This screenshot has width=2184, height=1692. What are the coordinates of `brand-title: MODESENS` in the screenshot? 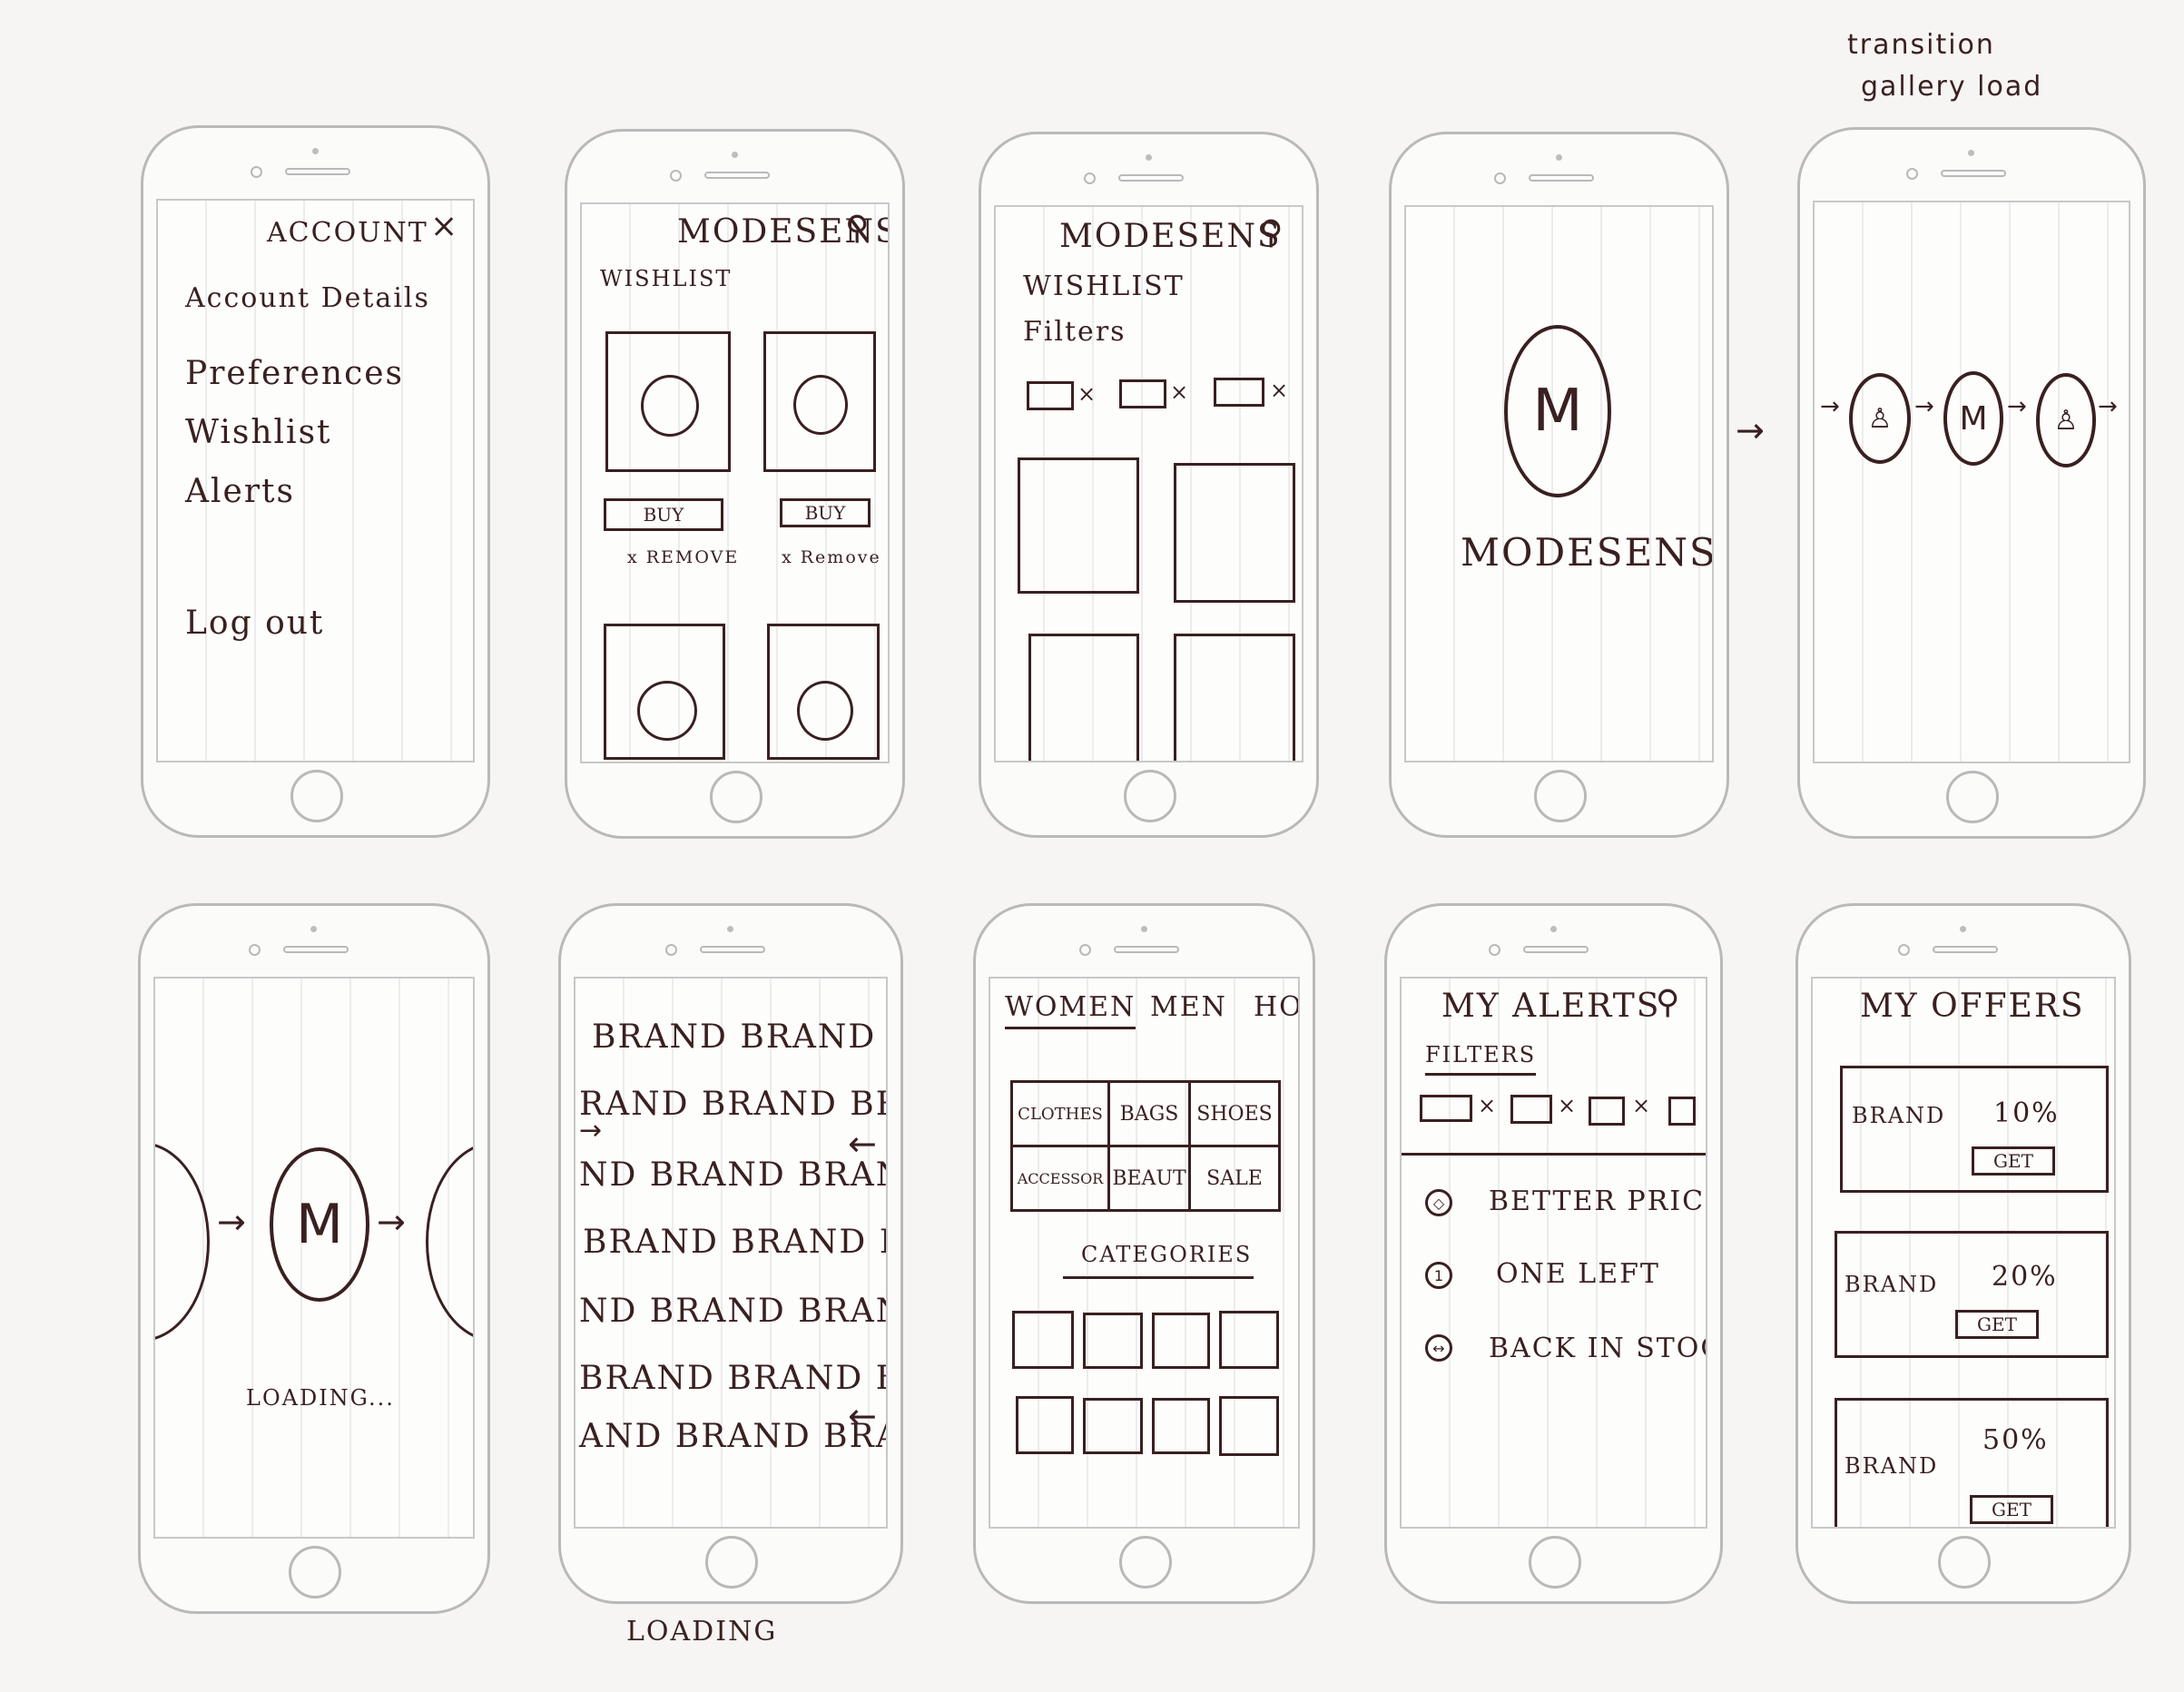 It's located at (1170, 237).